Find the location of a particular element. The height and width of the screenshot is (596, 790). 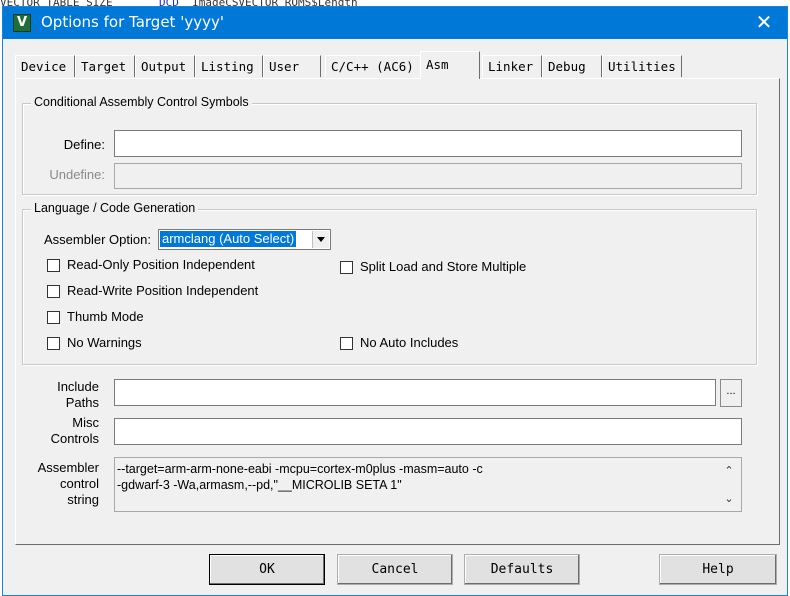

tab-linker: Linker is located at coordinates (512, 66).